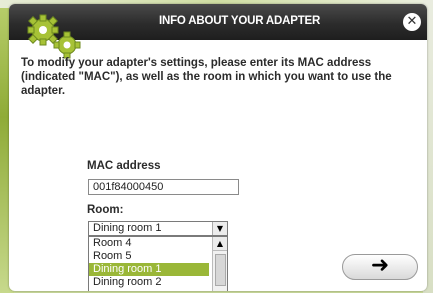 The width and height of the screenshot is (433, 293). I want to click on mac-address-input: 001f84000450, so click(163, 187).